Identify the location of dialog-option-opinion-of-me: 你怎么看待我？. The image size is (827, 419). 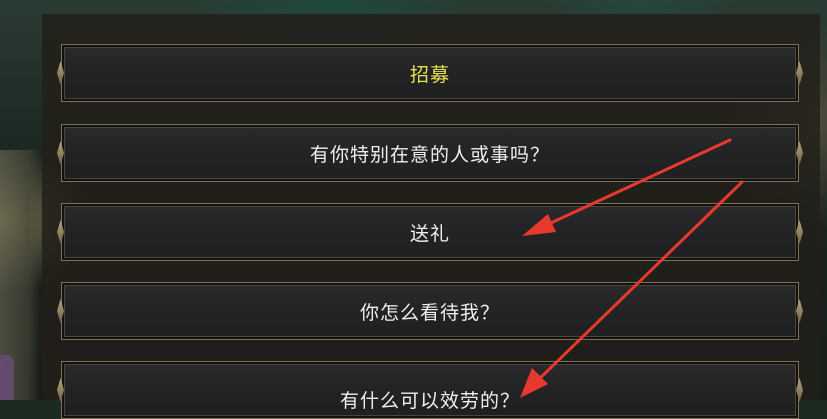
(430, 311).